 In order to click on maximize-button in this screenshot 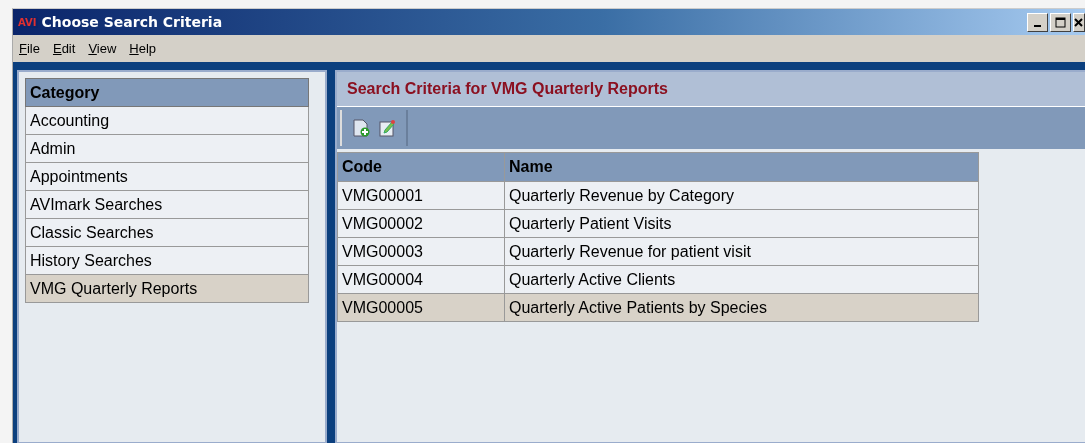, I will do `click(1060, 22)`.